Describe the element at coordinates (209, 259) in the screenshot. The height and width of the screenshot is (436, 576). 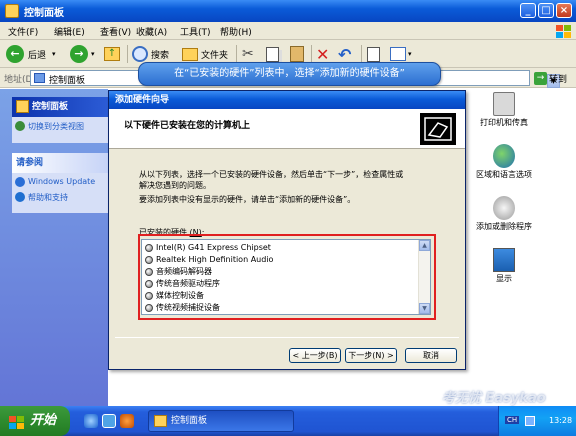
I see `list-item: Realtek High Definition Audio` at that location.